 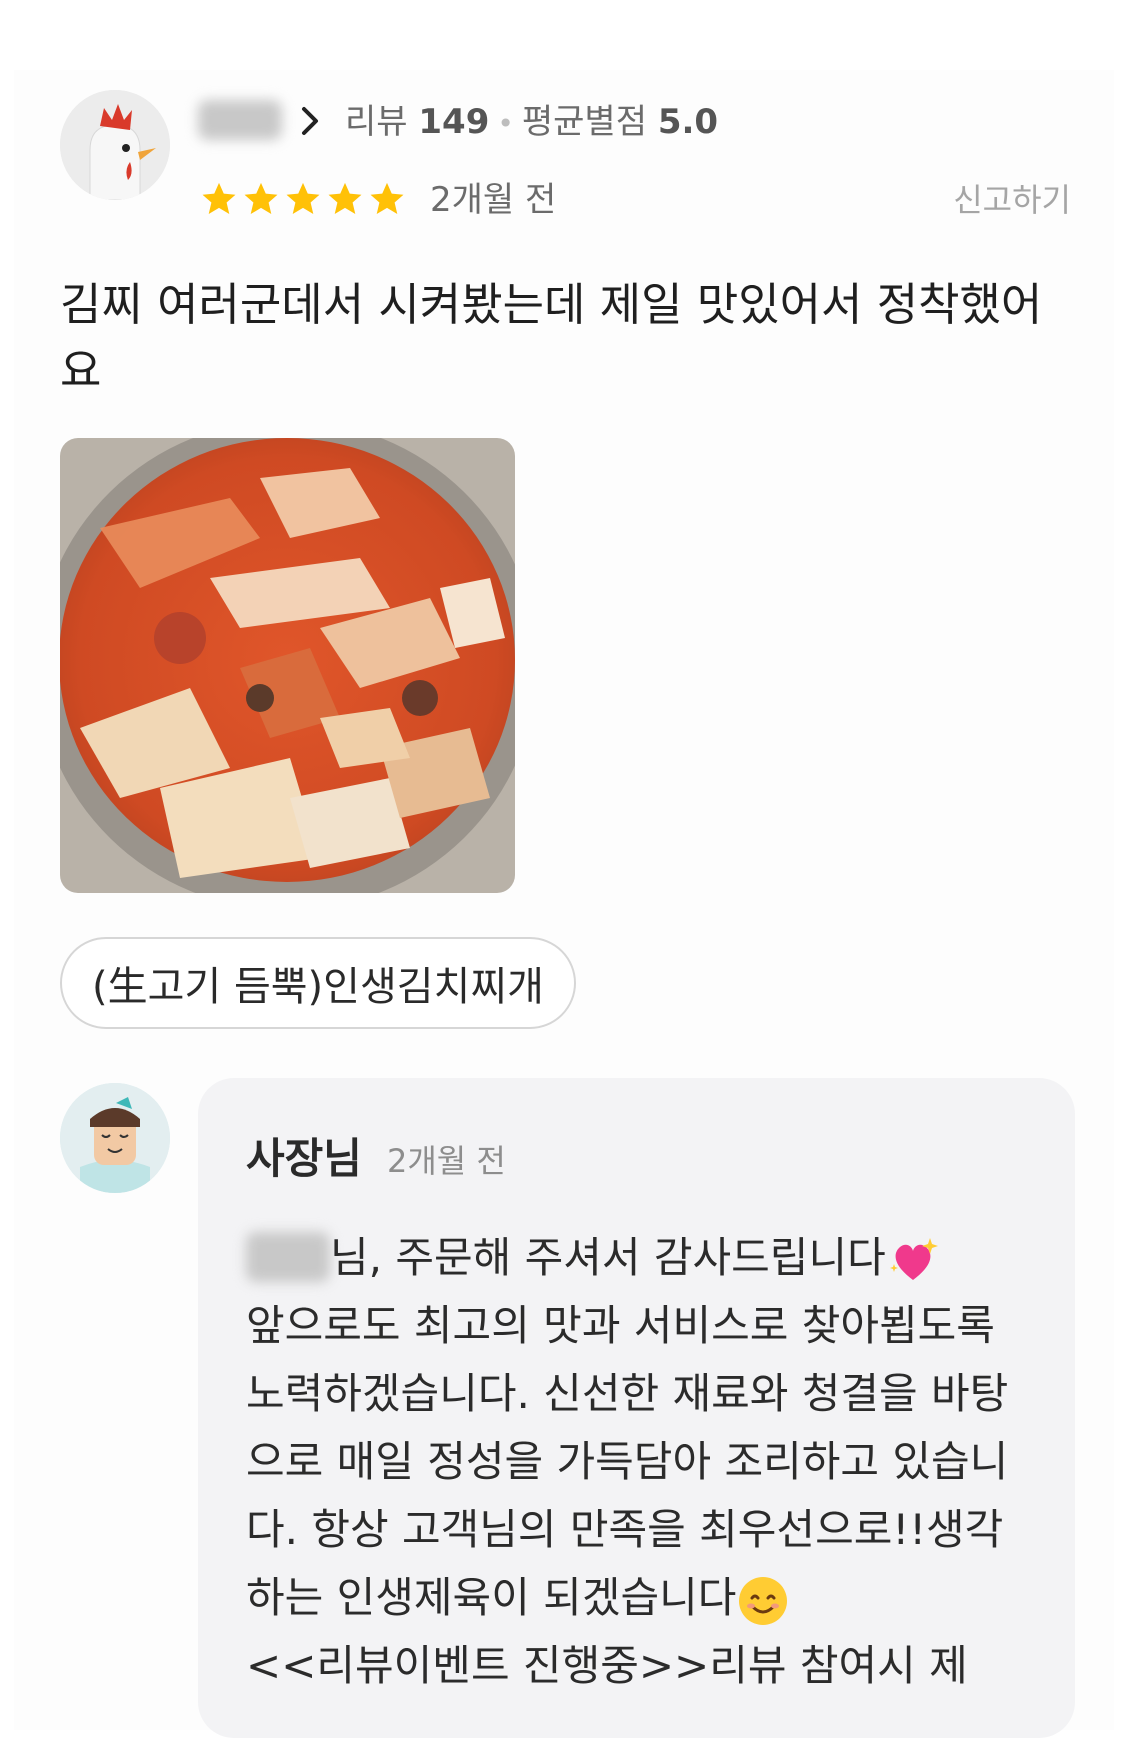 I want to click on sparkling-heart-icon, so click(x=913, y=1258).